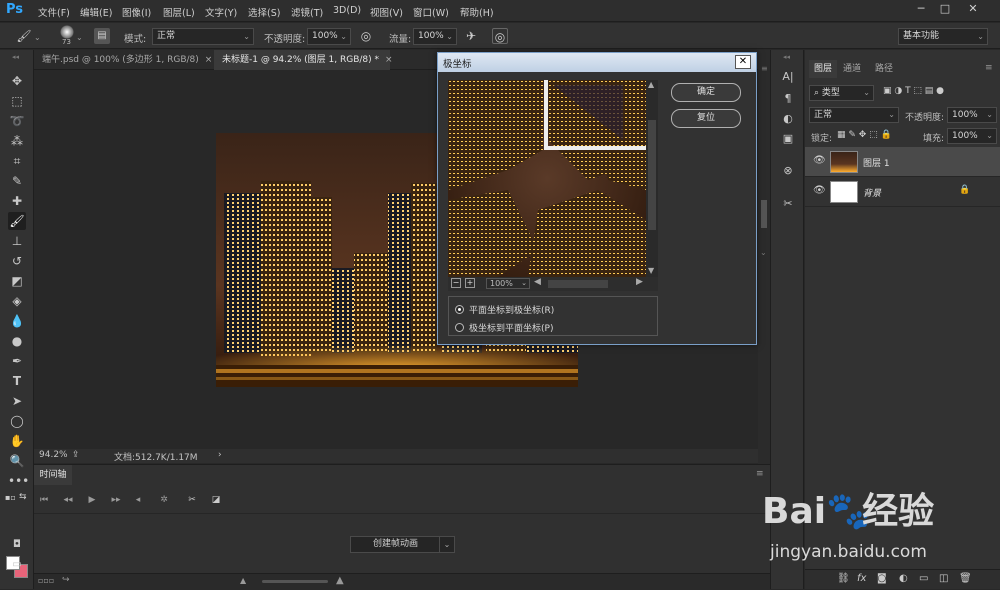  What do you see at coordinates (366, 36) in the screenshot?
I see `pressure-opacity-icon: ◎` at bounding box center [366, 36].